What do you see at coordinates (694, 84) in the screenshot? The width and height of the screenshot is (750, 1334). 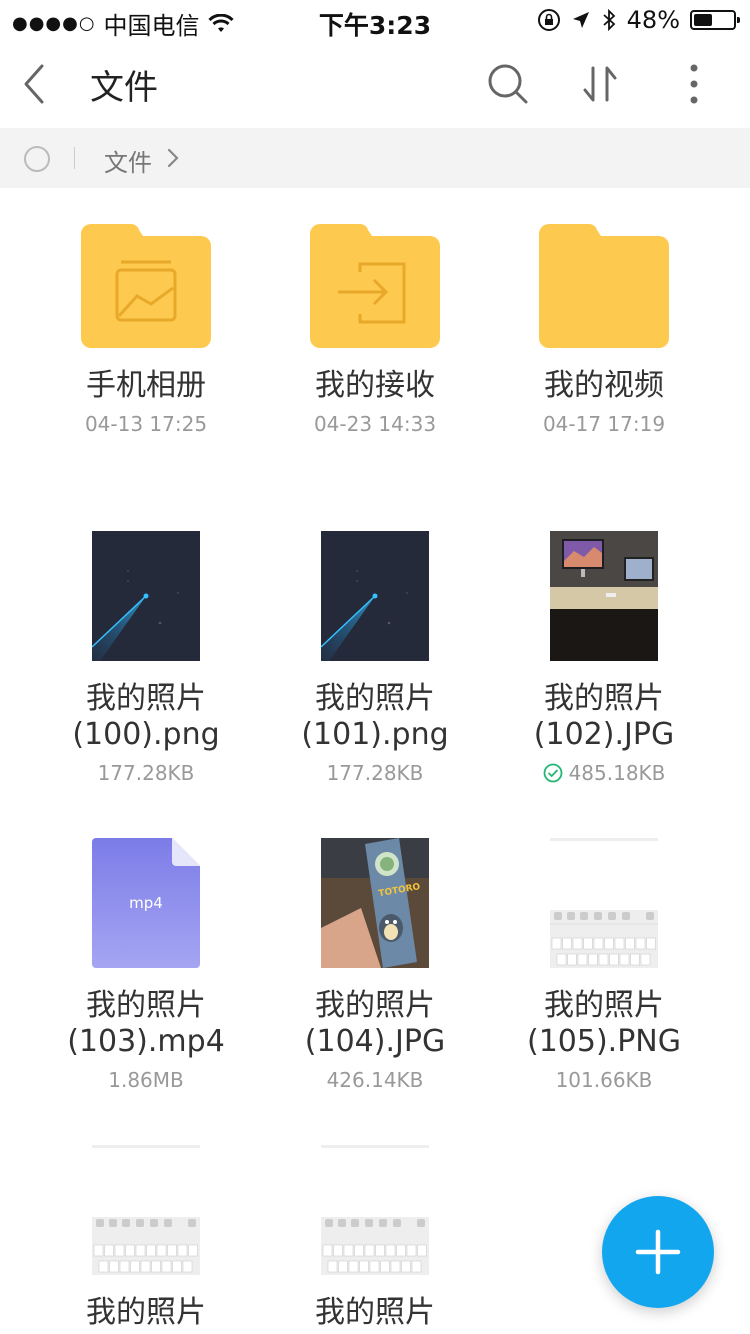 I see `more-options-icon` at bounding box center [694, 84].